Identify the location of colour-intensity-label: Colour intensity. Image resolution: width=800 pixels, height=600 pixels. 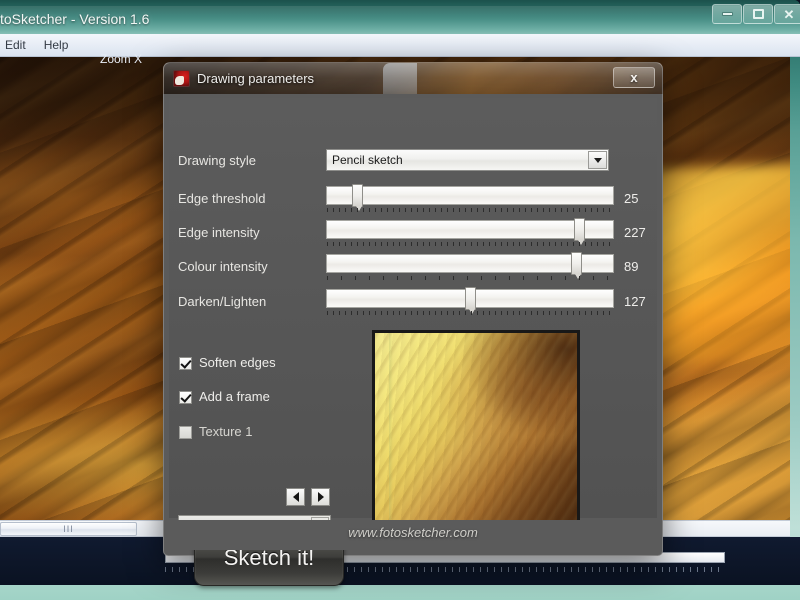
(223, 266).